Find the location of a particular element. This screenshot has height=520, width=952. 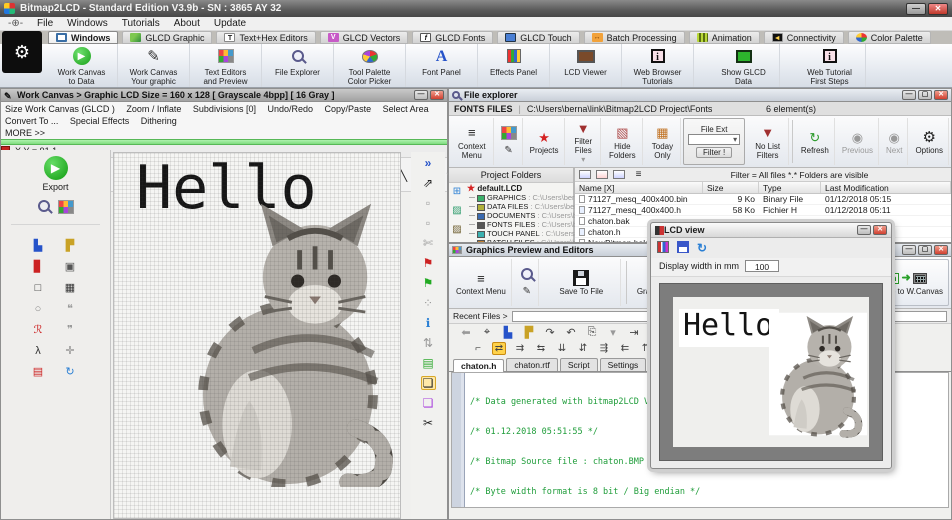

tab-batch-processing: ↔ Batch Processing is located at coordinates (634, 37).